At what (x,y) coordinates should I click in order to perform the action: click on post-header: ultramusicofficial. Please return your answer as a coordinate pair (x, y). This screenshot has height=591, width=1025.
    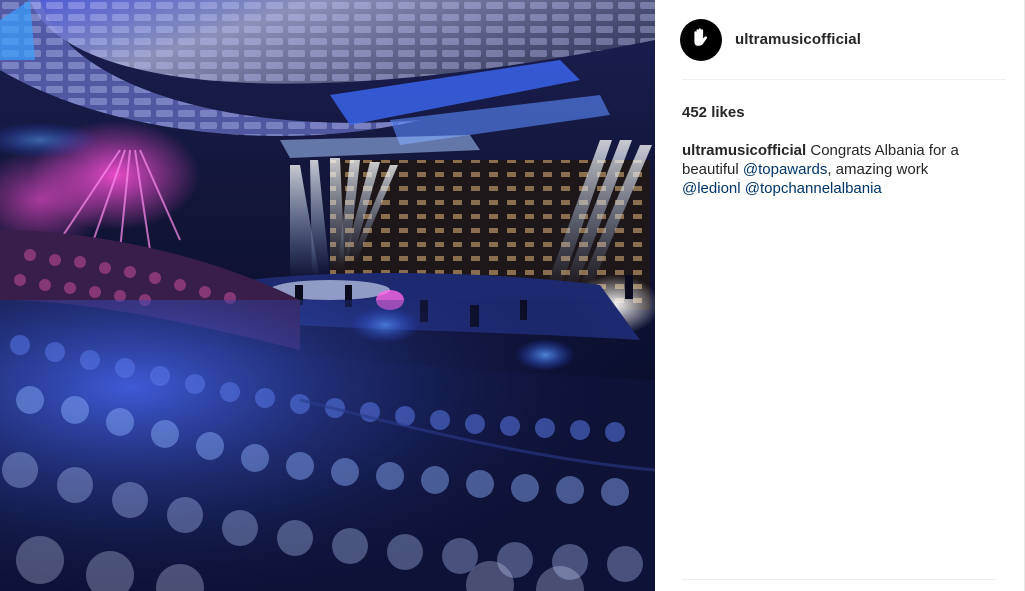
    Looking at the image, I should click on (843, 40).